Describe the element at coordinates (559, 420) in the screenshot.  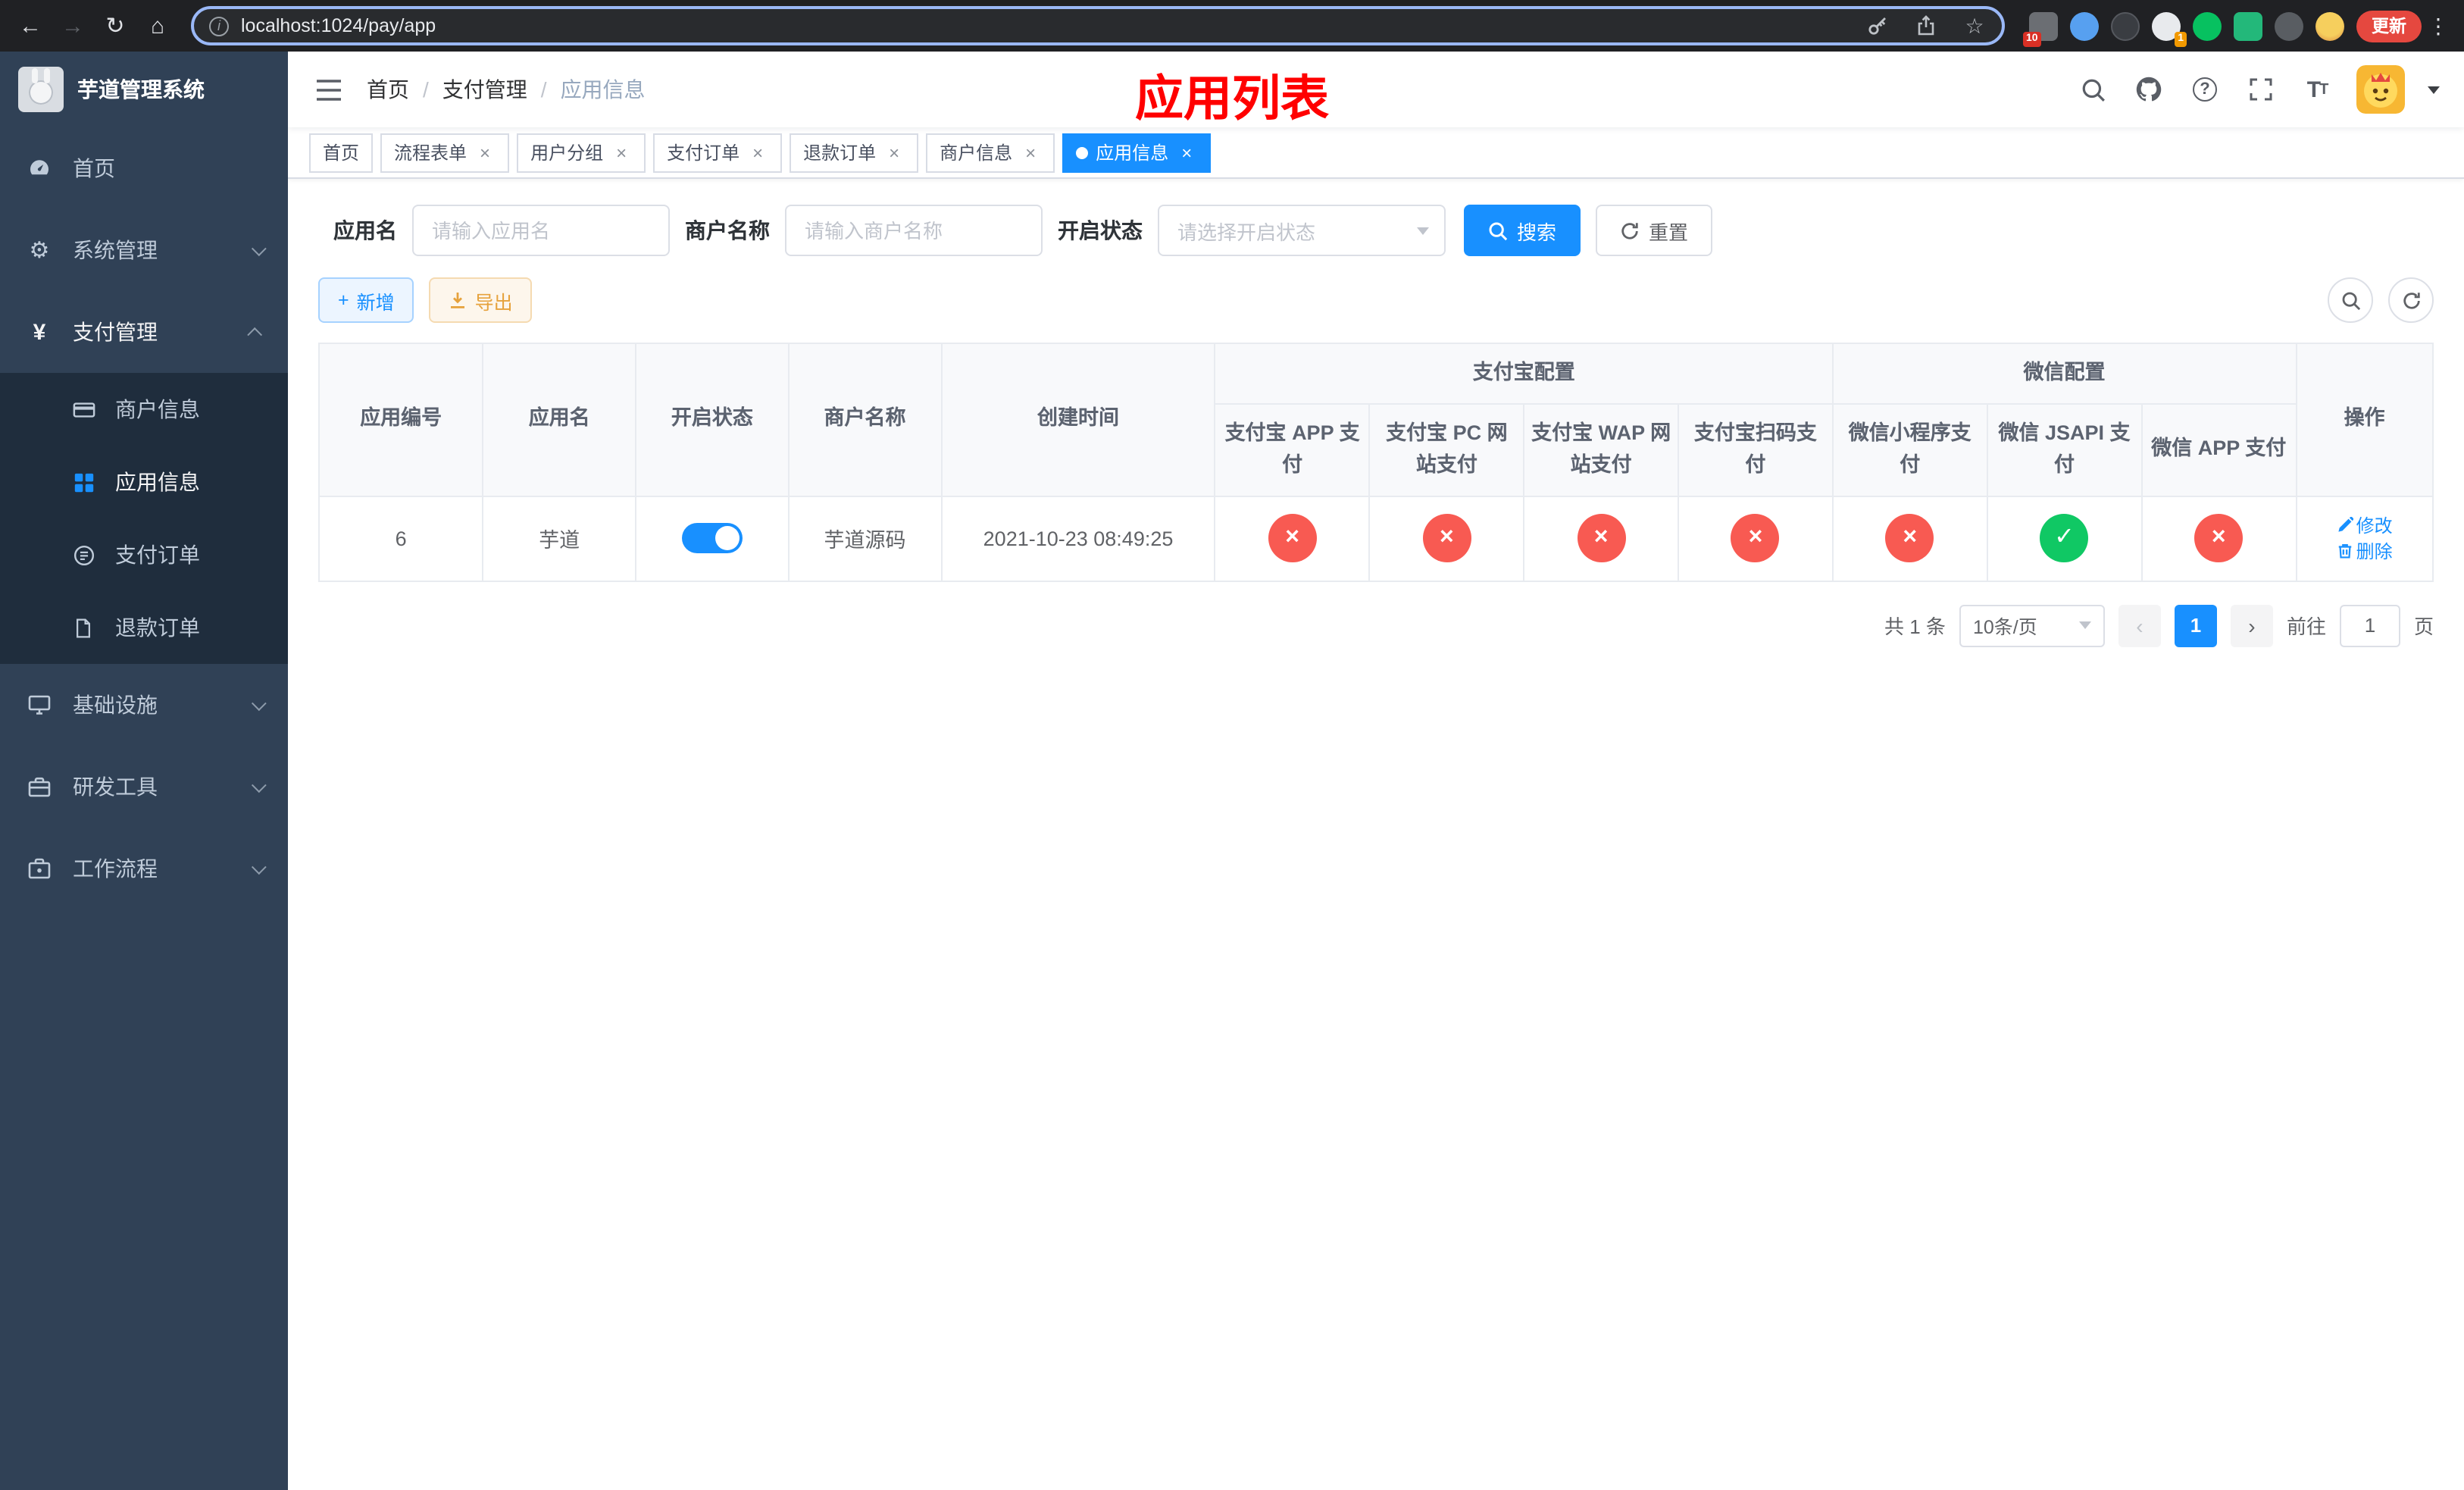
I see `column-header: 应用名` at that location.